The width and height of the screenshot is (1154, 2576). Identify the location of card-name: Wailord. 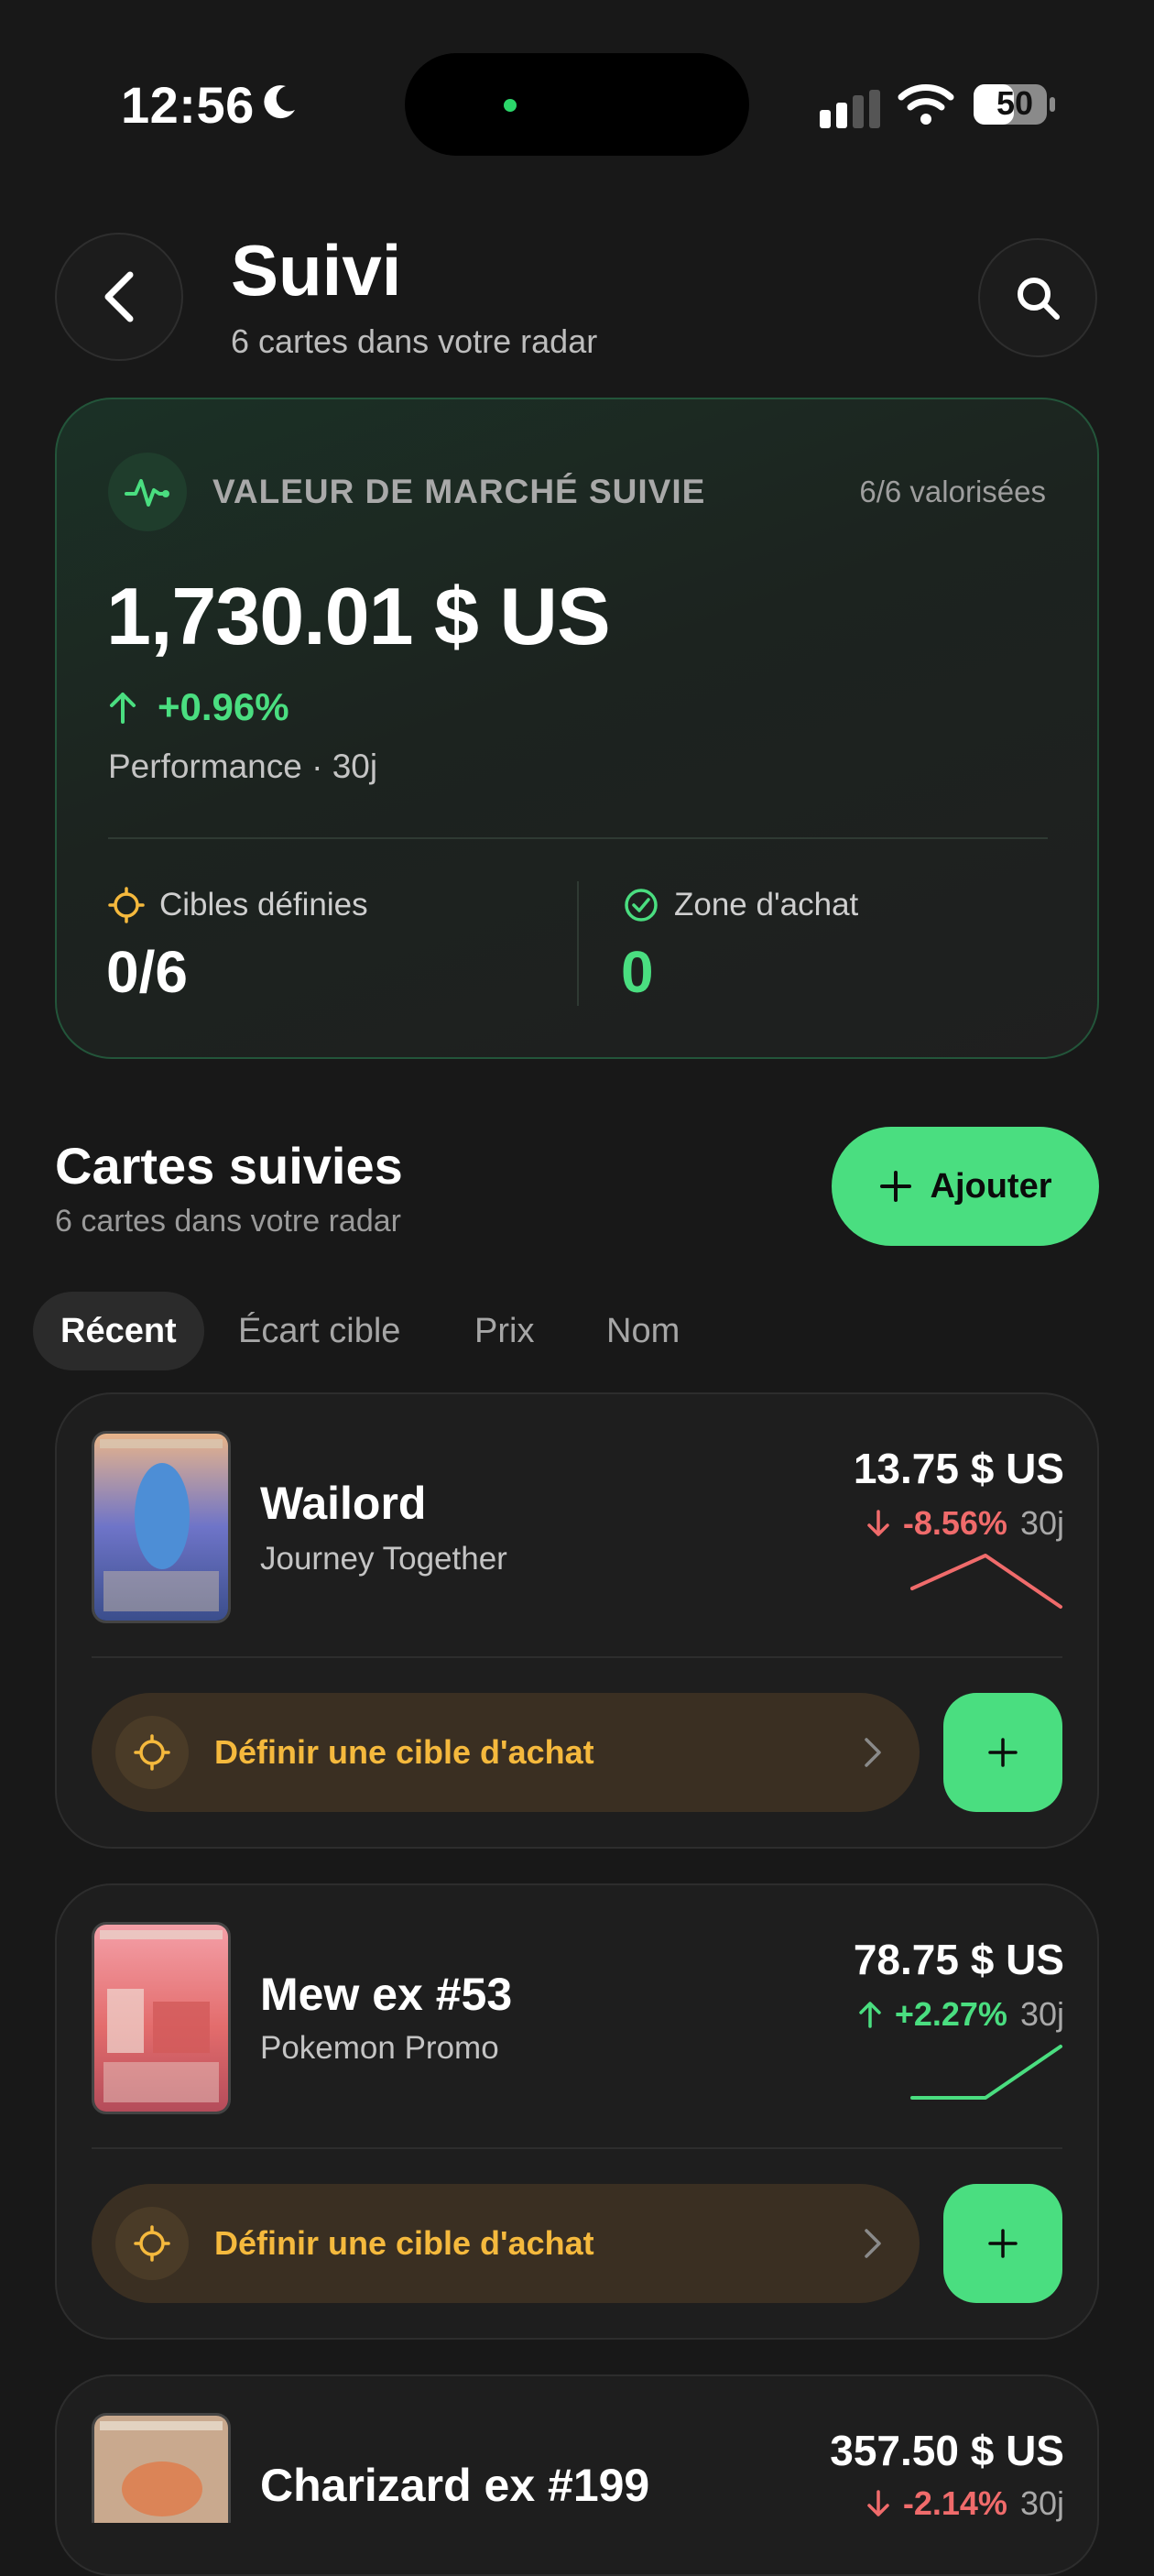
(343, 1504).